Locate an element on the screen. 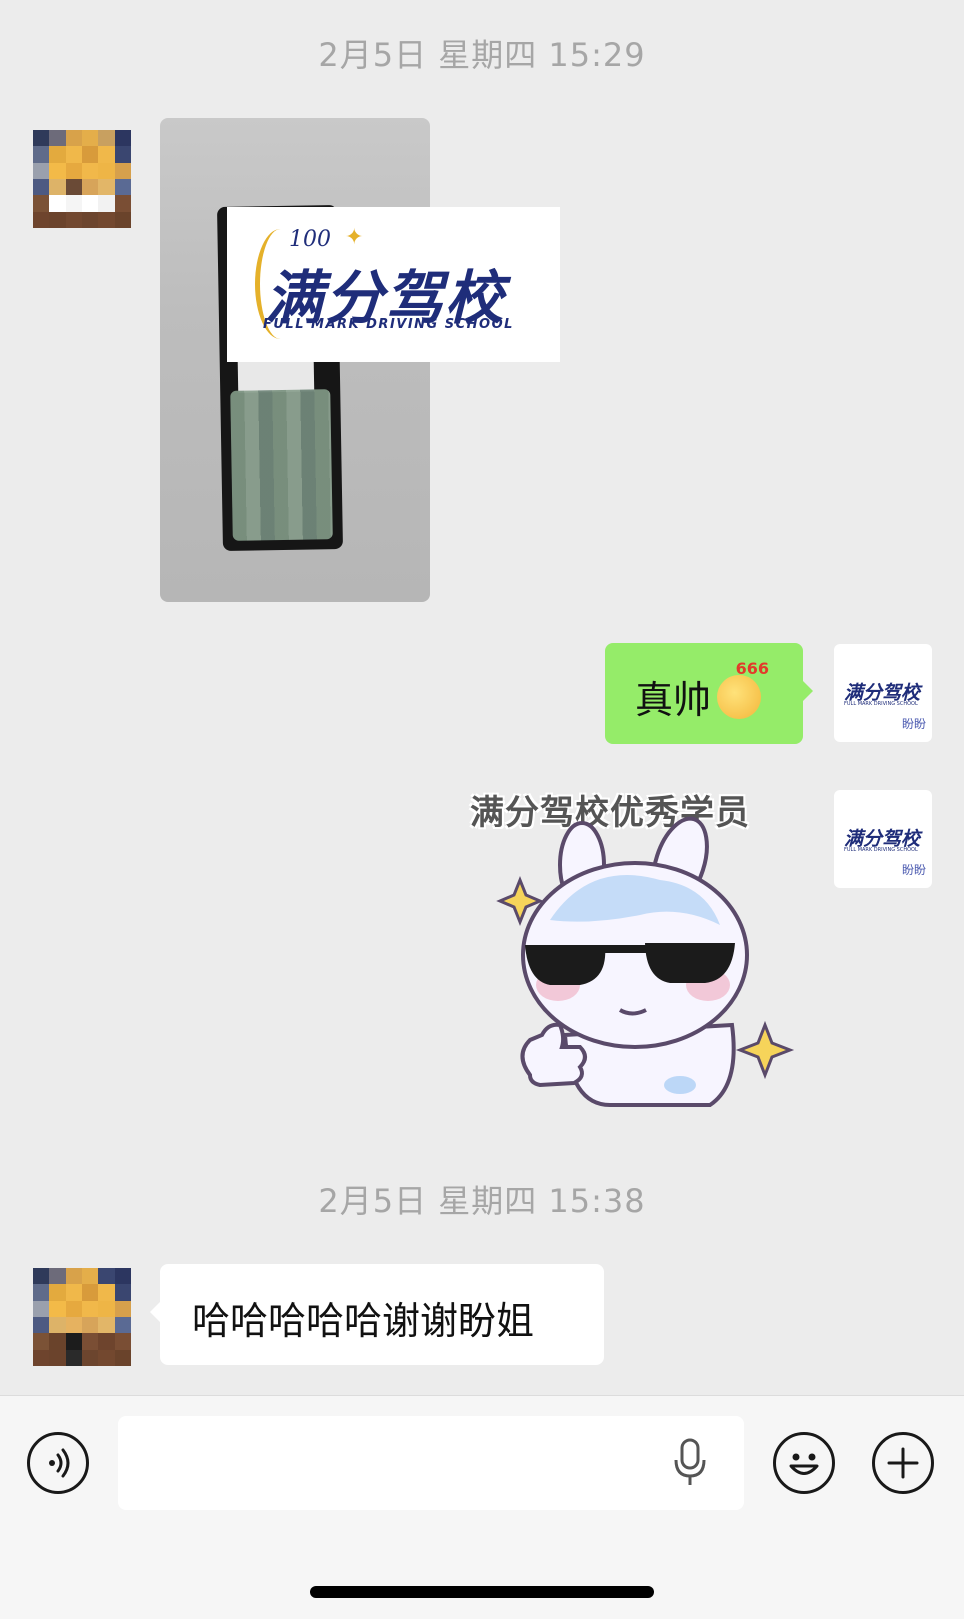  sticker-message: 满分驾校优秀学员 is located at coordinates (640, 950).